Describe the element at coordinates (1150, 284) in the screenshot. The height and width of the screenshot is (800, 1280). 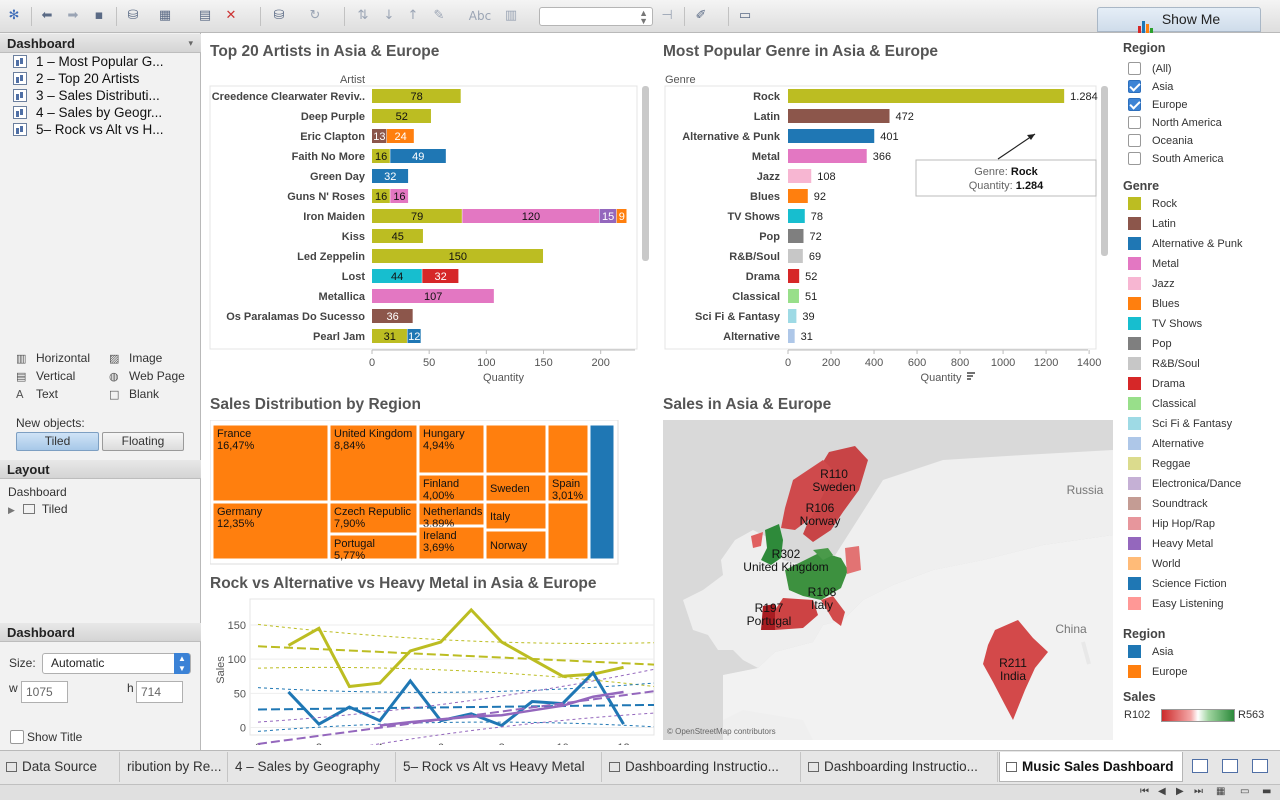
I see `genre-legend-item-jazz: Jazz` at that location.